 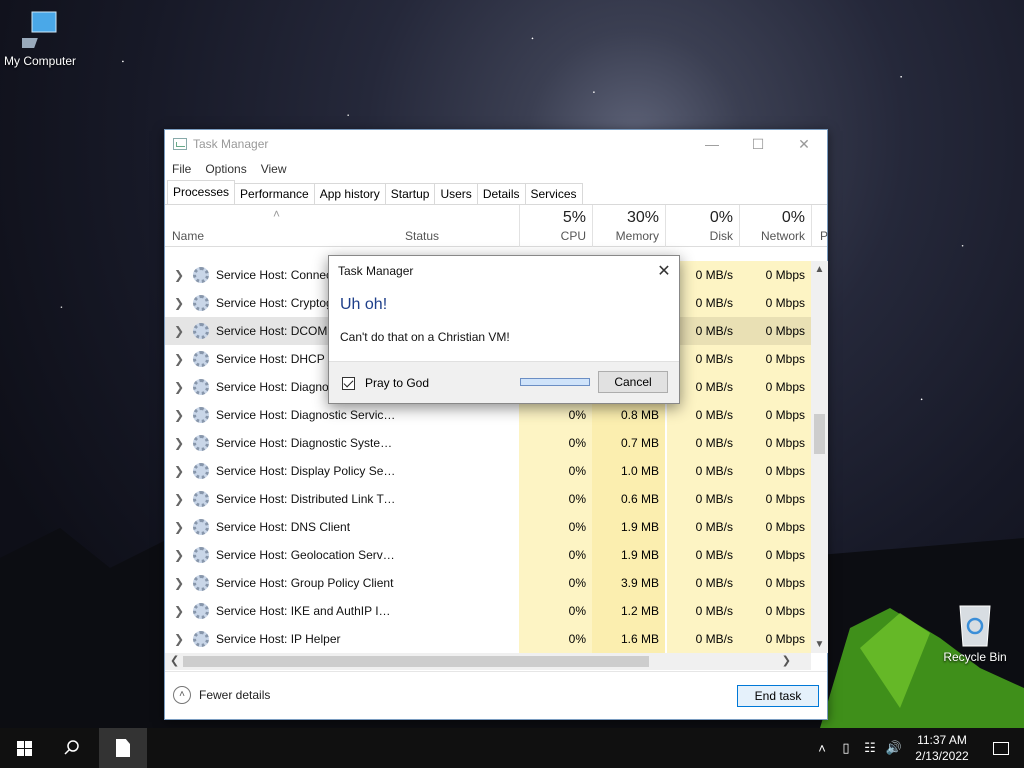 I want to click on horizontal-scrollbar: ❮ ❯, so click(x=488, y=661).